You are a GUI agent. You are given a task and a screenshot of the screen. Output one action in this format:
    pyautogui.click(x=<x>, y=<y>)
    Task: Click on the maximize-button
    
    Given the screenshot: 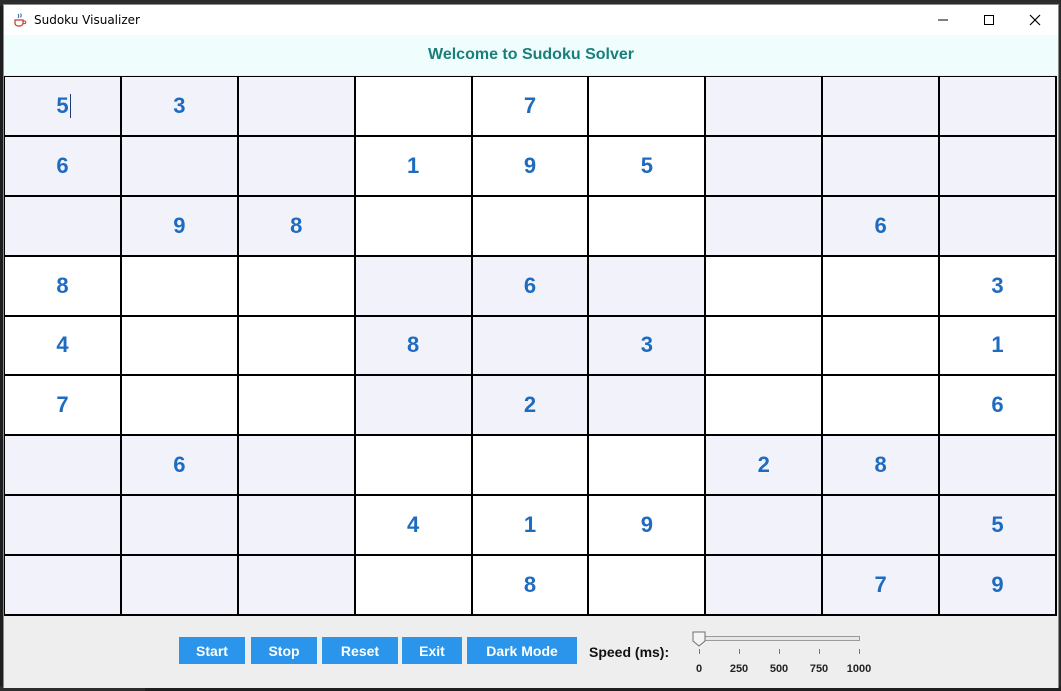 What is the action you would take?
    pyautogui.click(x=989, y=20)
    